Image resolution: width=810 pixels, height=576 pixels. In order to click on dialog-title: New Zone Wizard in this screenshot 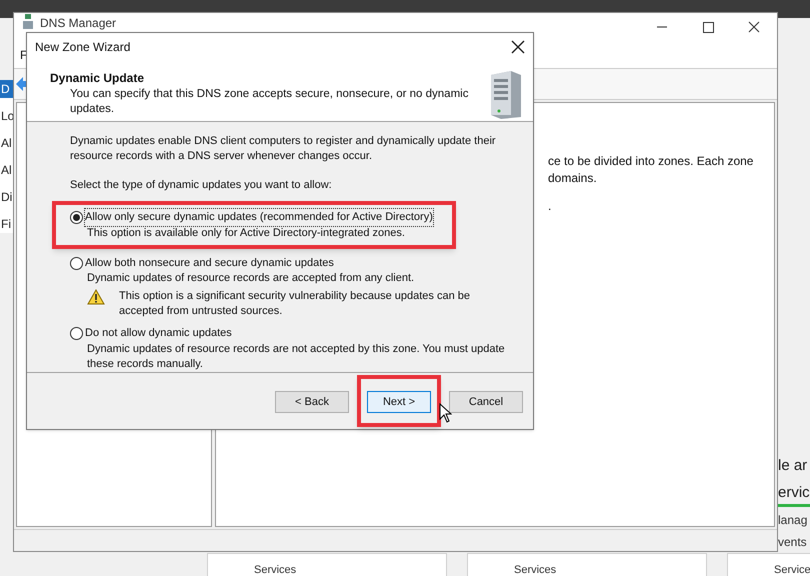, I will do `click(82, 47)`.